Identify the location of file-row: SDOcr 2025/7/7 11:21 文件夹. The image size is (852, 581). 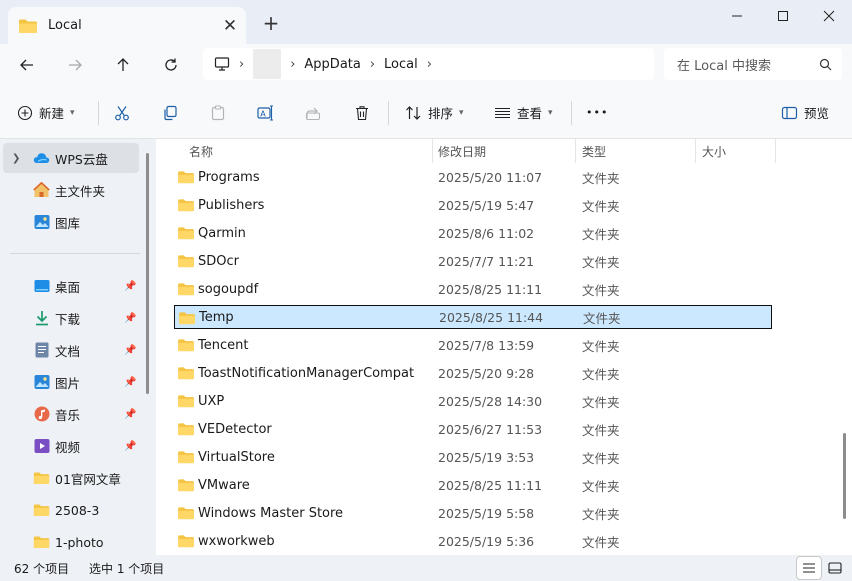
(473, 261).